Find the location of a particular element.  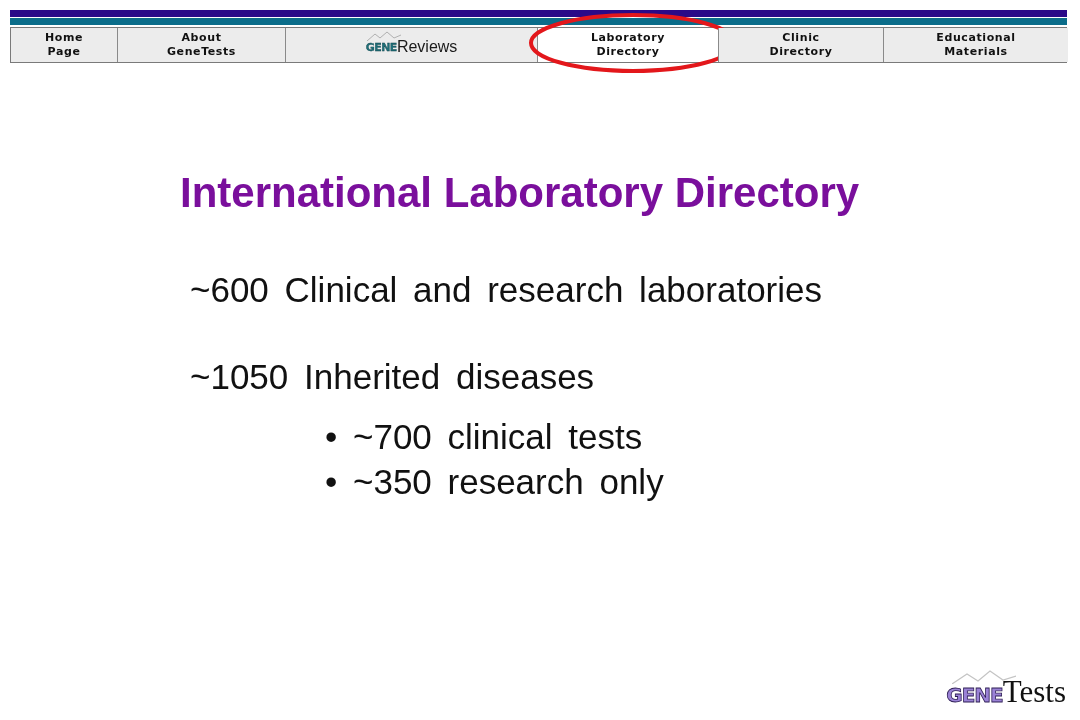

nav-tab: About GeneTests is located at coordinates (201, 45).